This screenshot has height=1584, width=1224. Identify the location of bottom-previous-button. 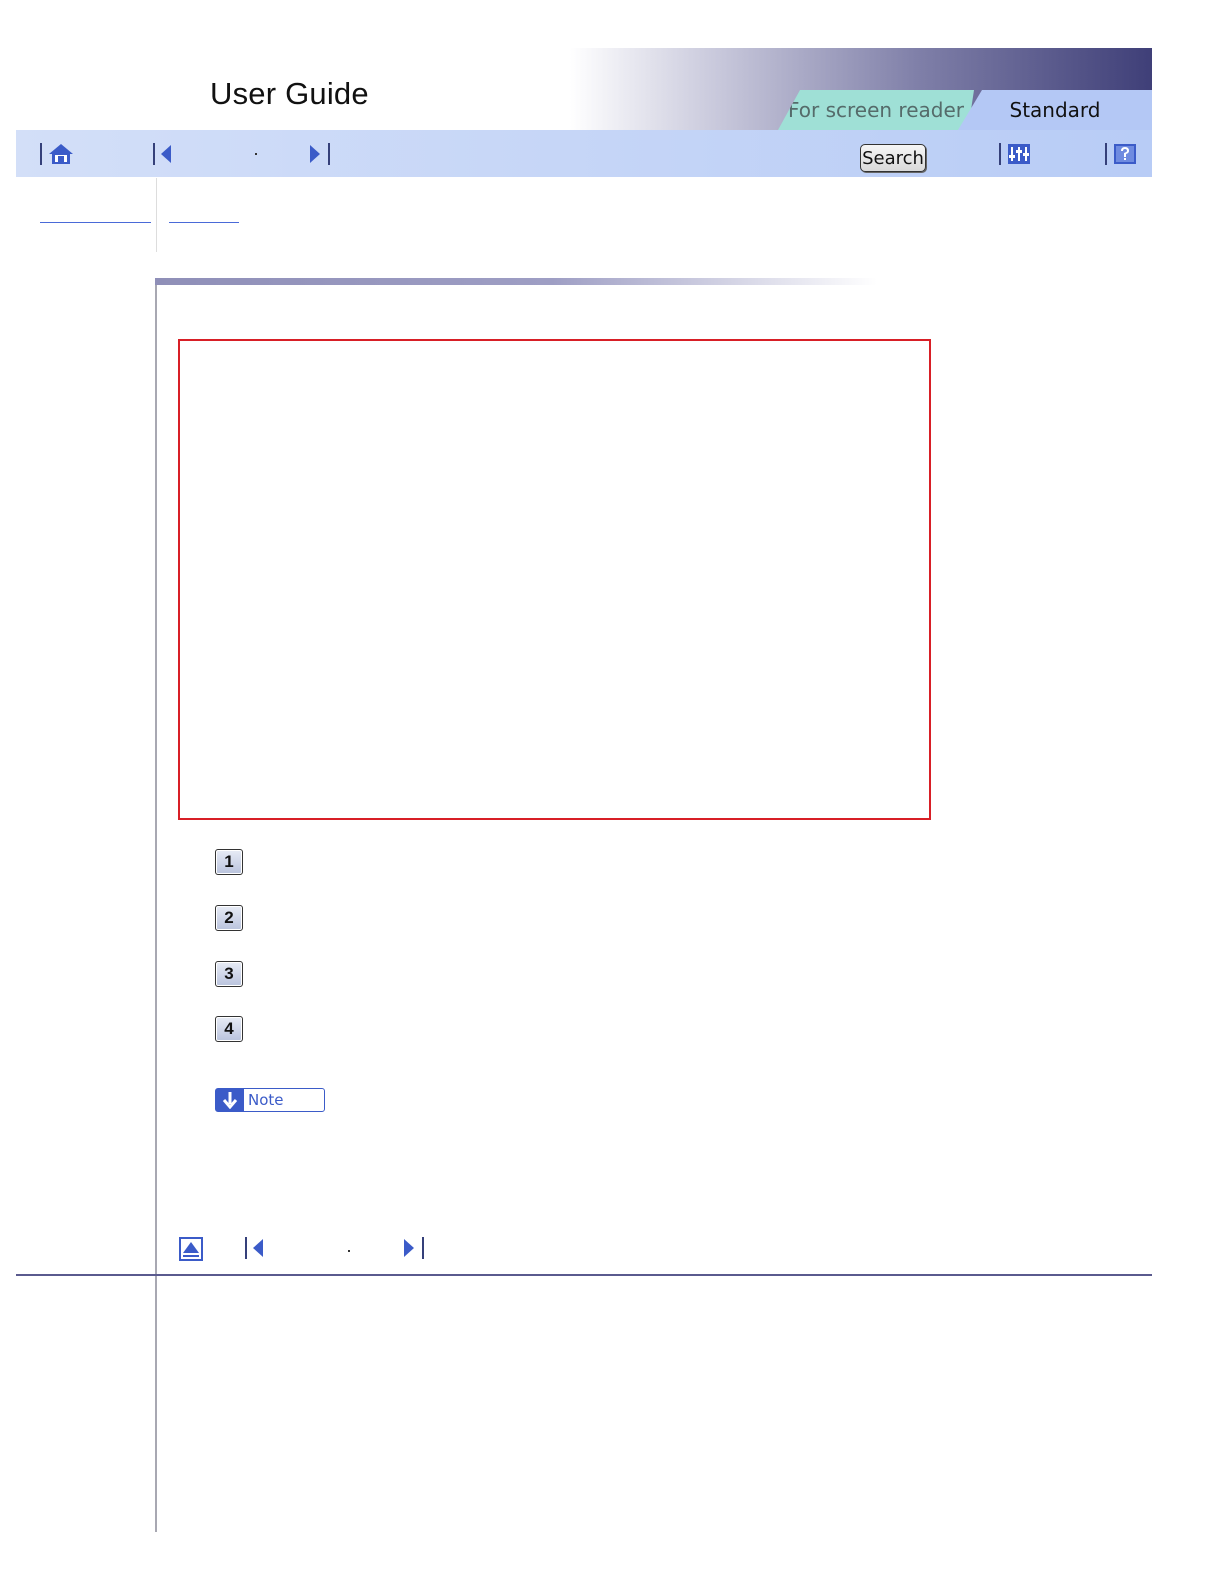
(256, 1249).